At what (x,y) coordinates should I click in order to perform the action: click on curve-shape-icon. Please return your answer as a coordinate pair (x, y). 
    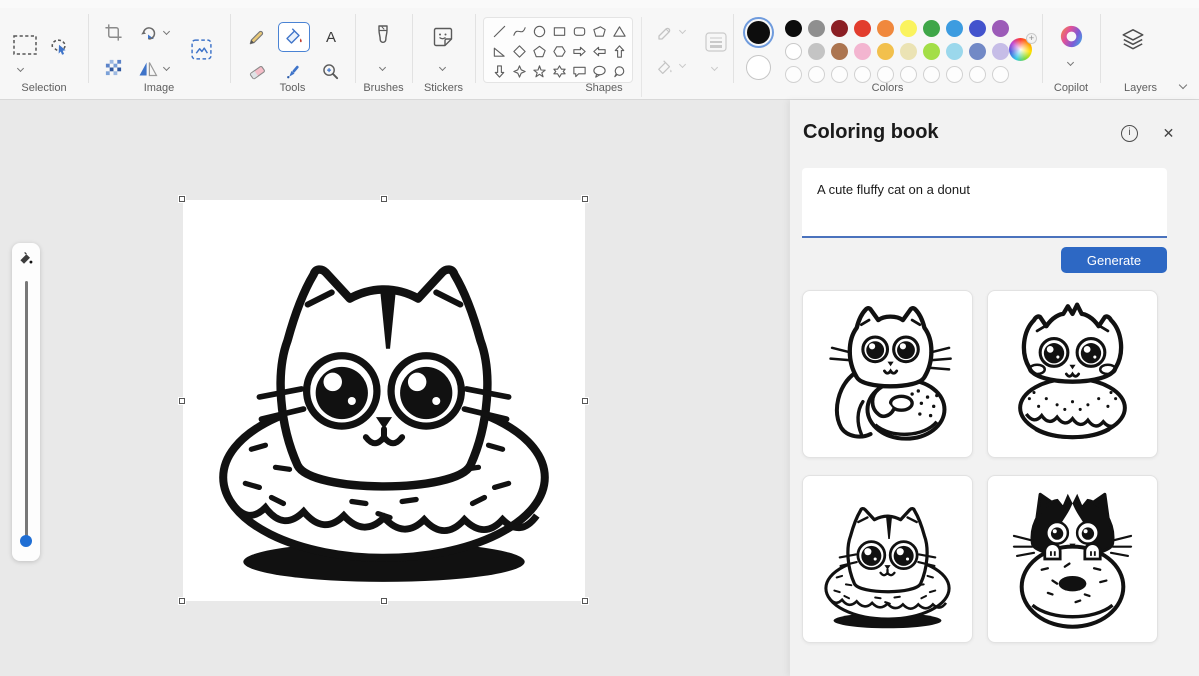
    Looking at the image, I should click on (519, 31).